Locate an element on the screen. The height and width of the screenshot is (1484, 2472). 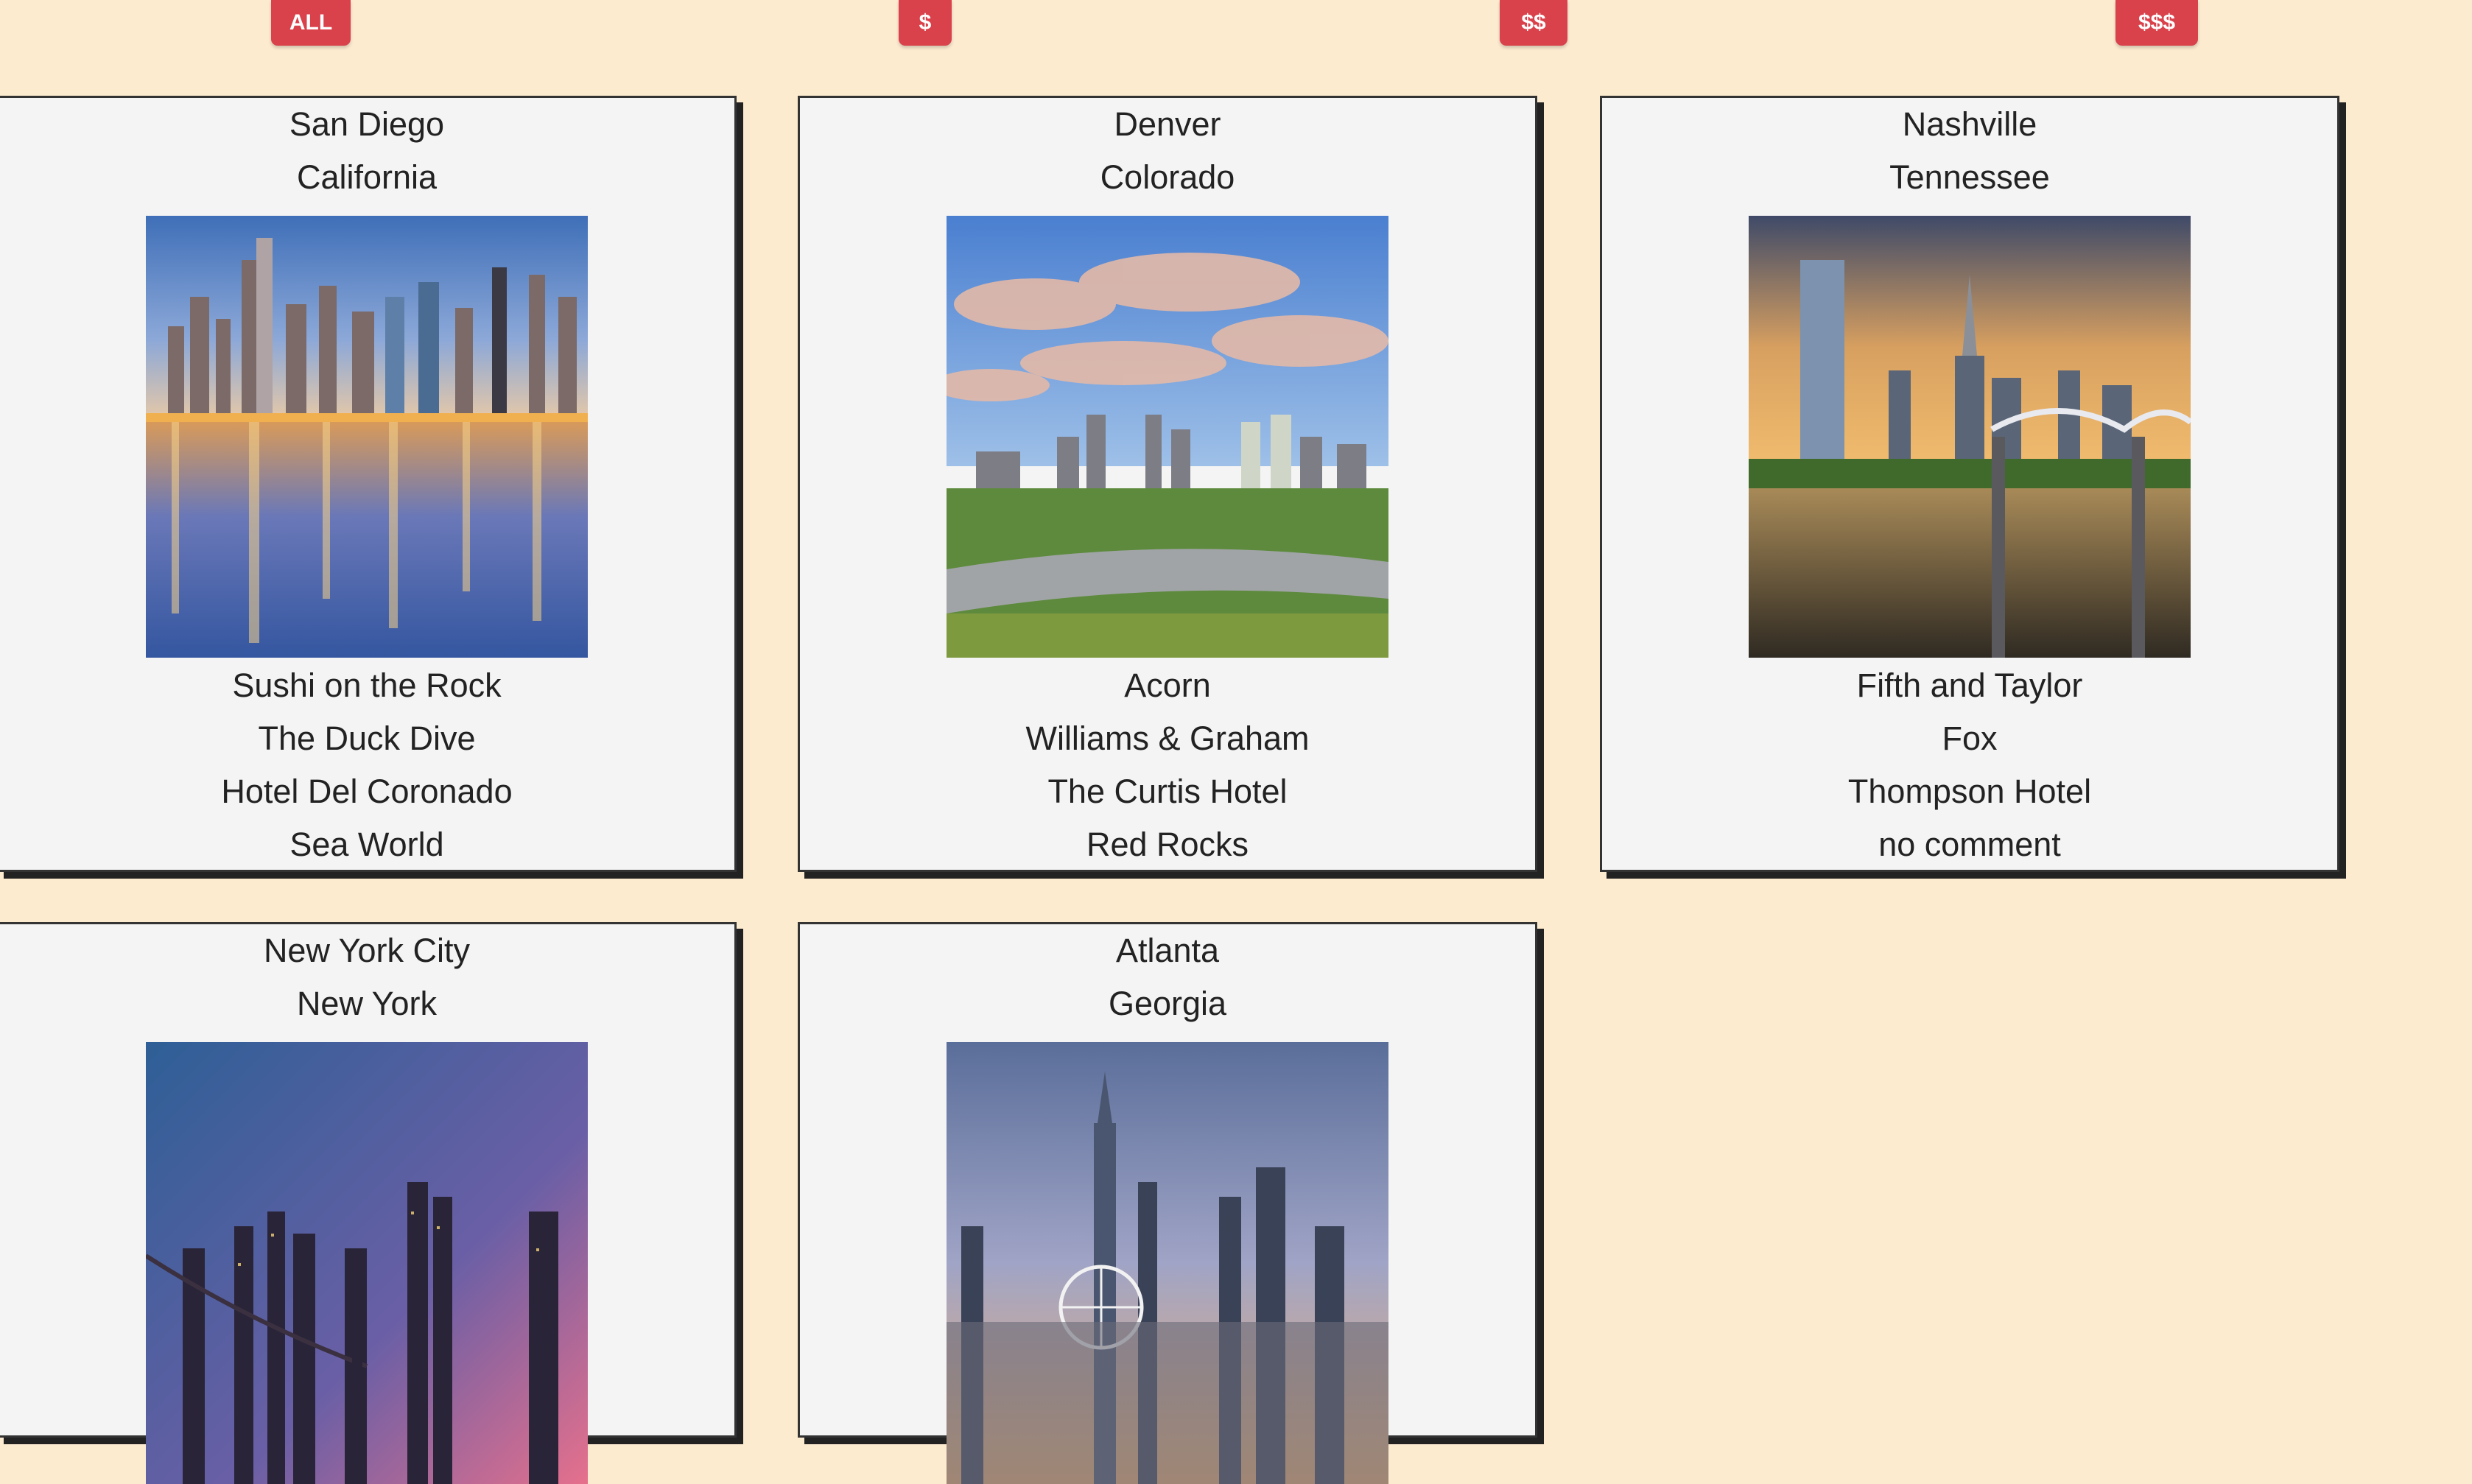
city-card-atlanta: Atlanta Georgia is located at coordinates (1167, 1203).